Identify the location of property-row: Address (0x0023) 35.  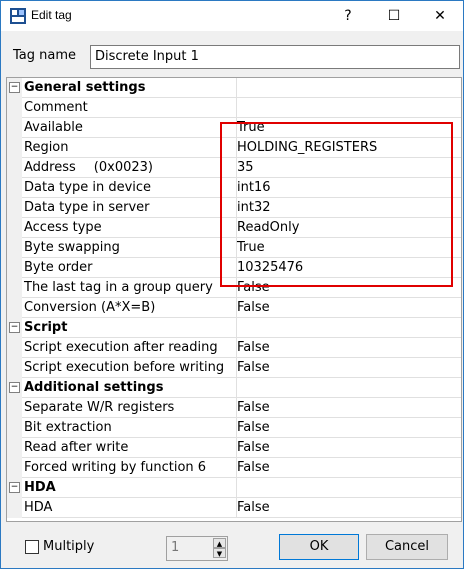
(234, 168).